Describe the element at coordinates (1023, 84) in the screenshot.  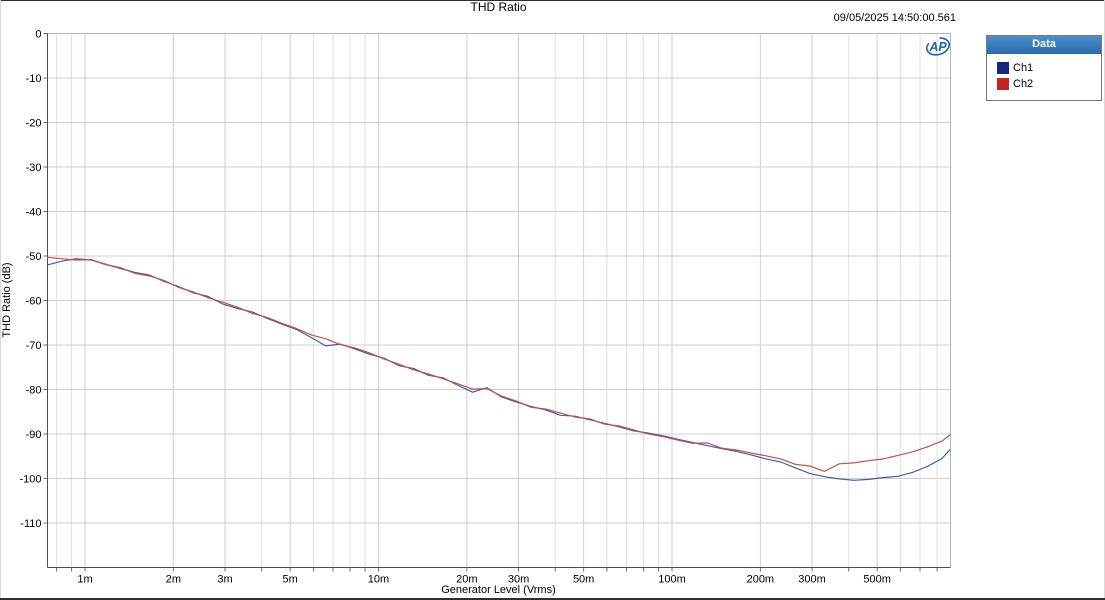
I see `legend-item-ch2-label: Ch2` at that location.